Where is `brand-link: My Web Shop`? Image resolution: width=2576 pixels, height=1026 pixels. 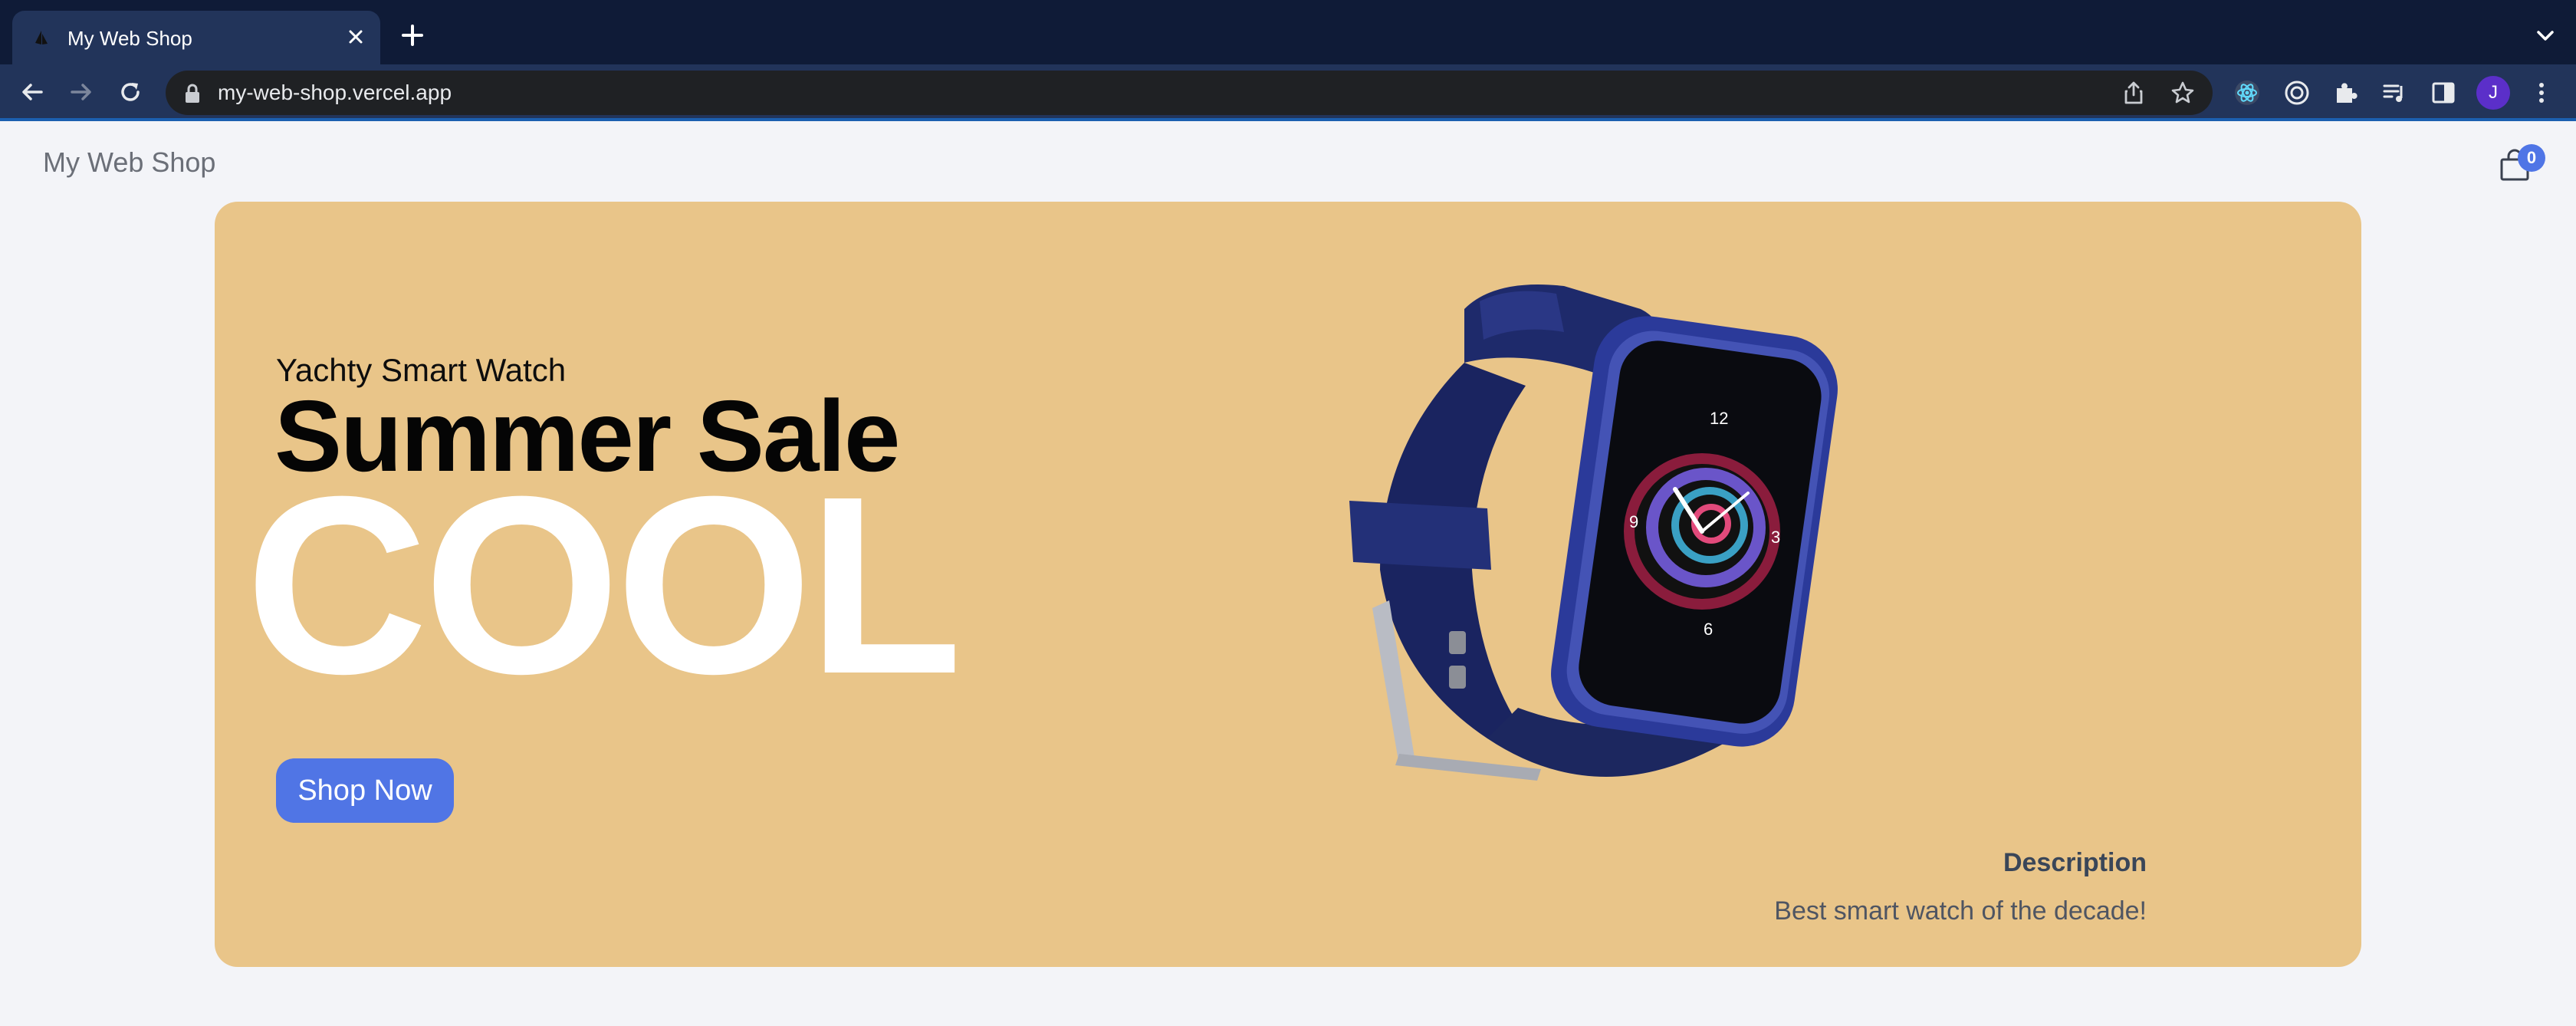 brand-link: My Web Shop is located at coordinates (129, 162).